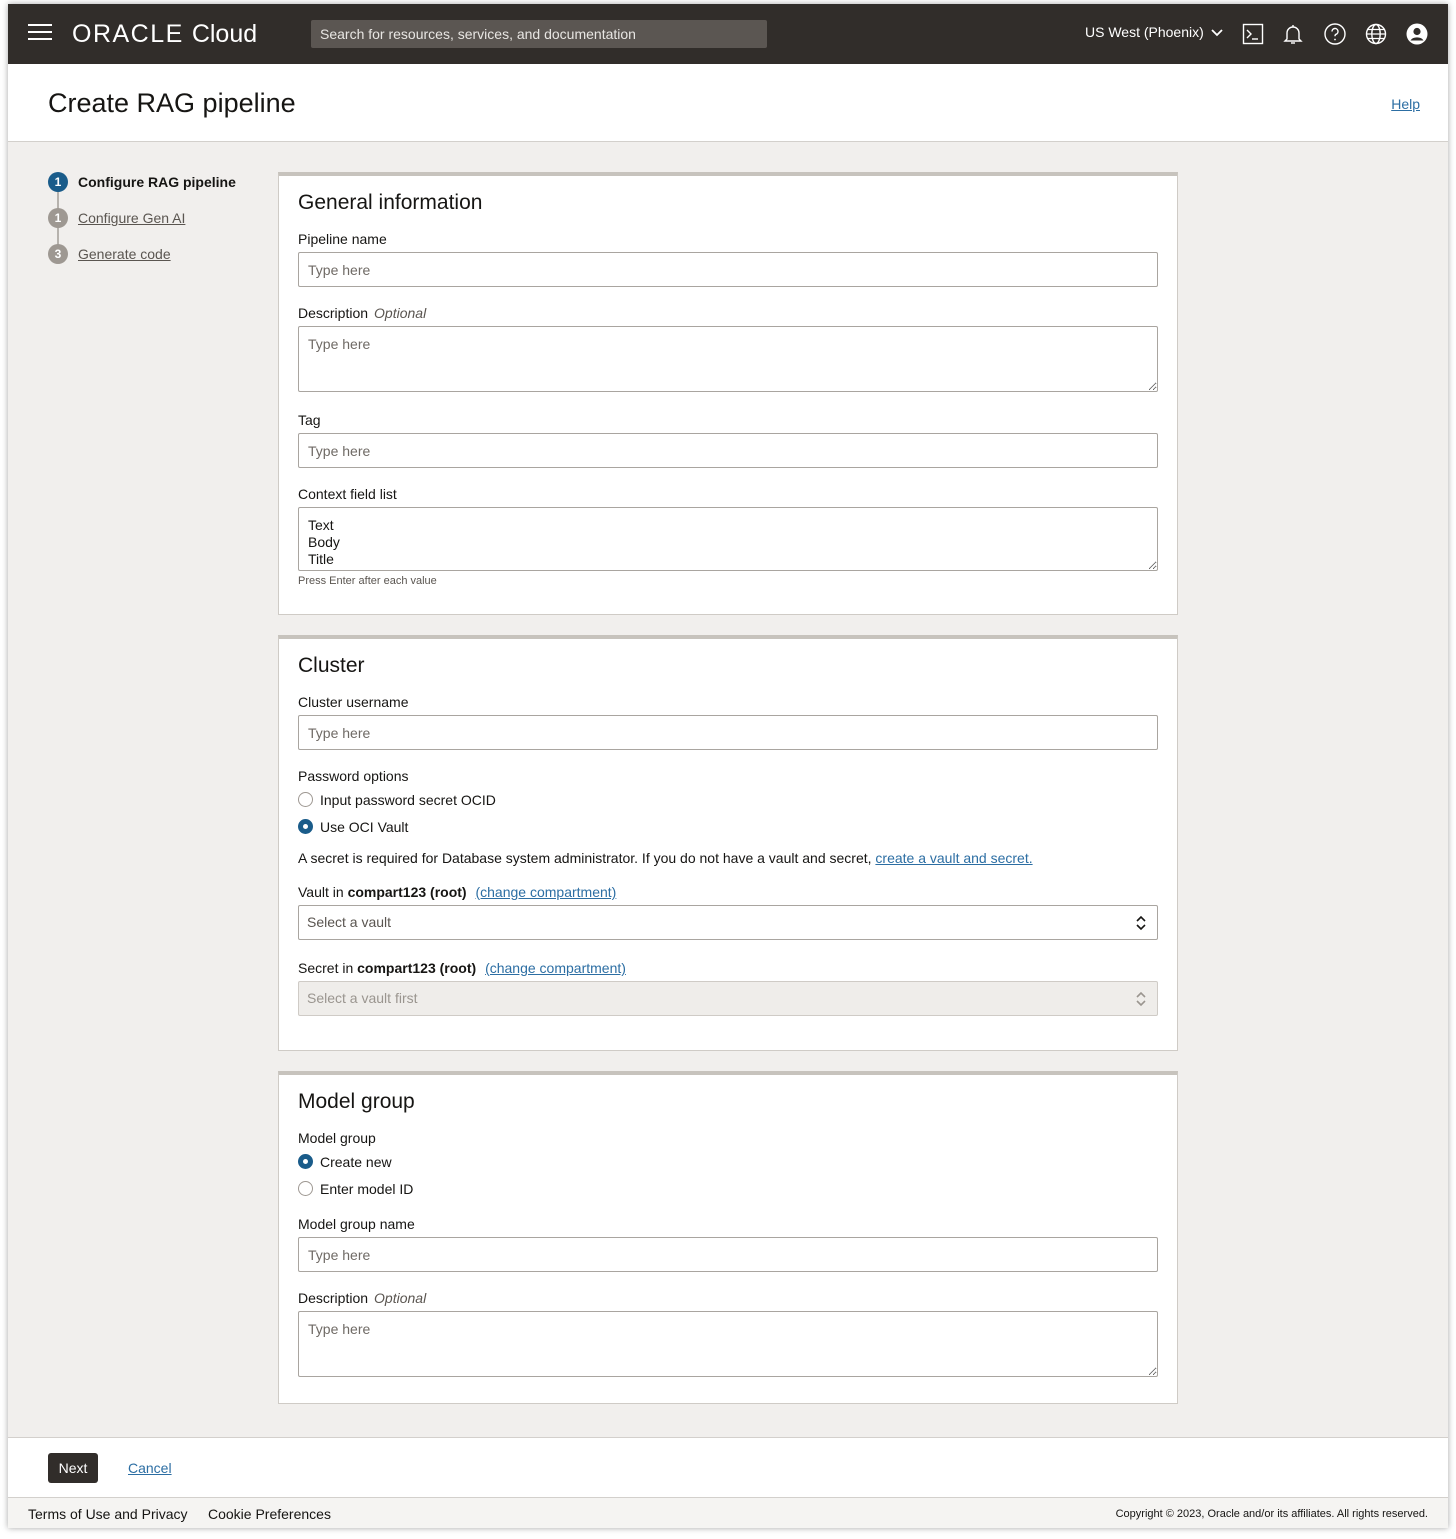 The image size is (1456, 1539). Describe the element at coordinates (362, 998) in the screenshot. I see `secret-select-value: Select a vault first` at that location.